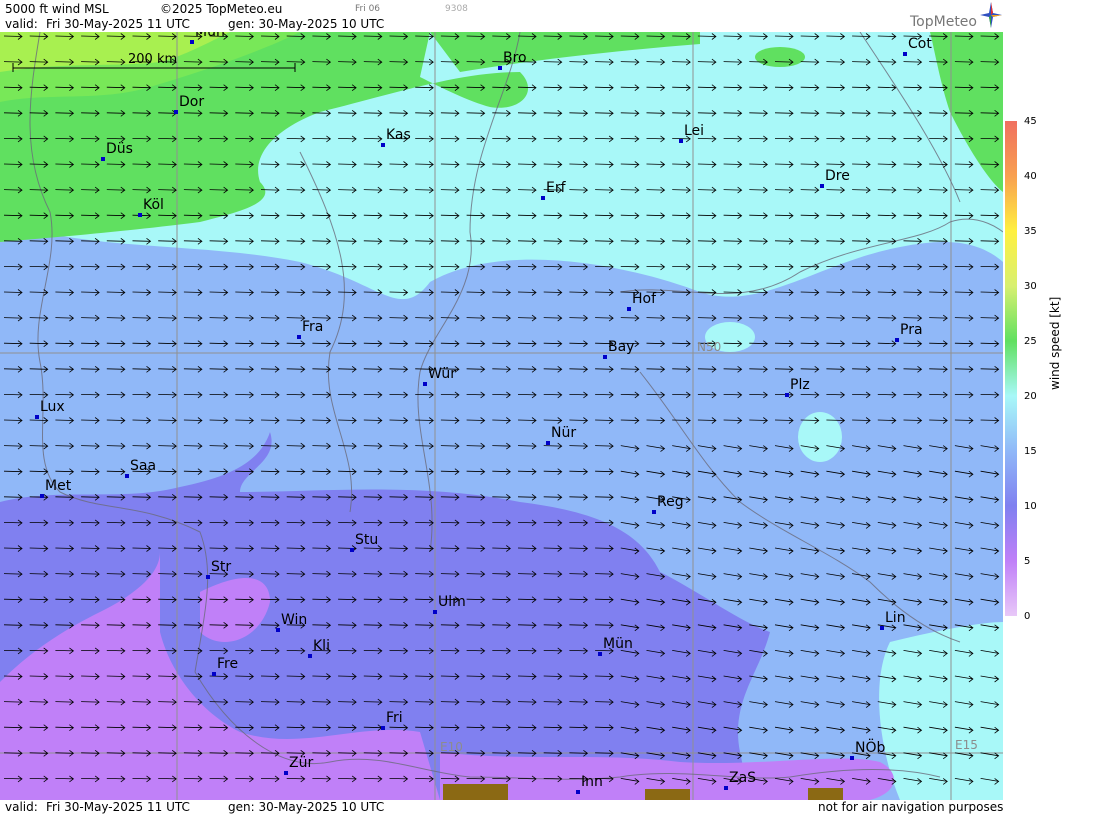 The height and width of the screenshot is (814, 1095). I want to click on colorbar-tick-label: 35, so click(1030, 231).